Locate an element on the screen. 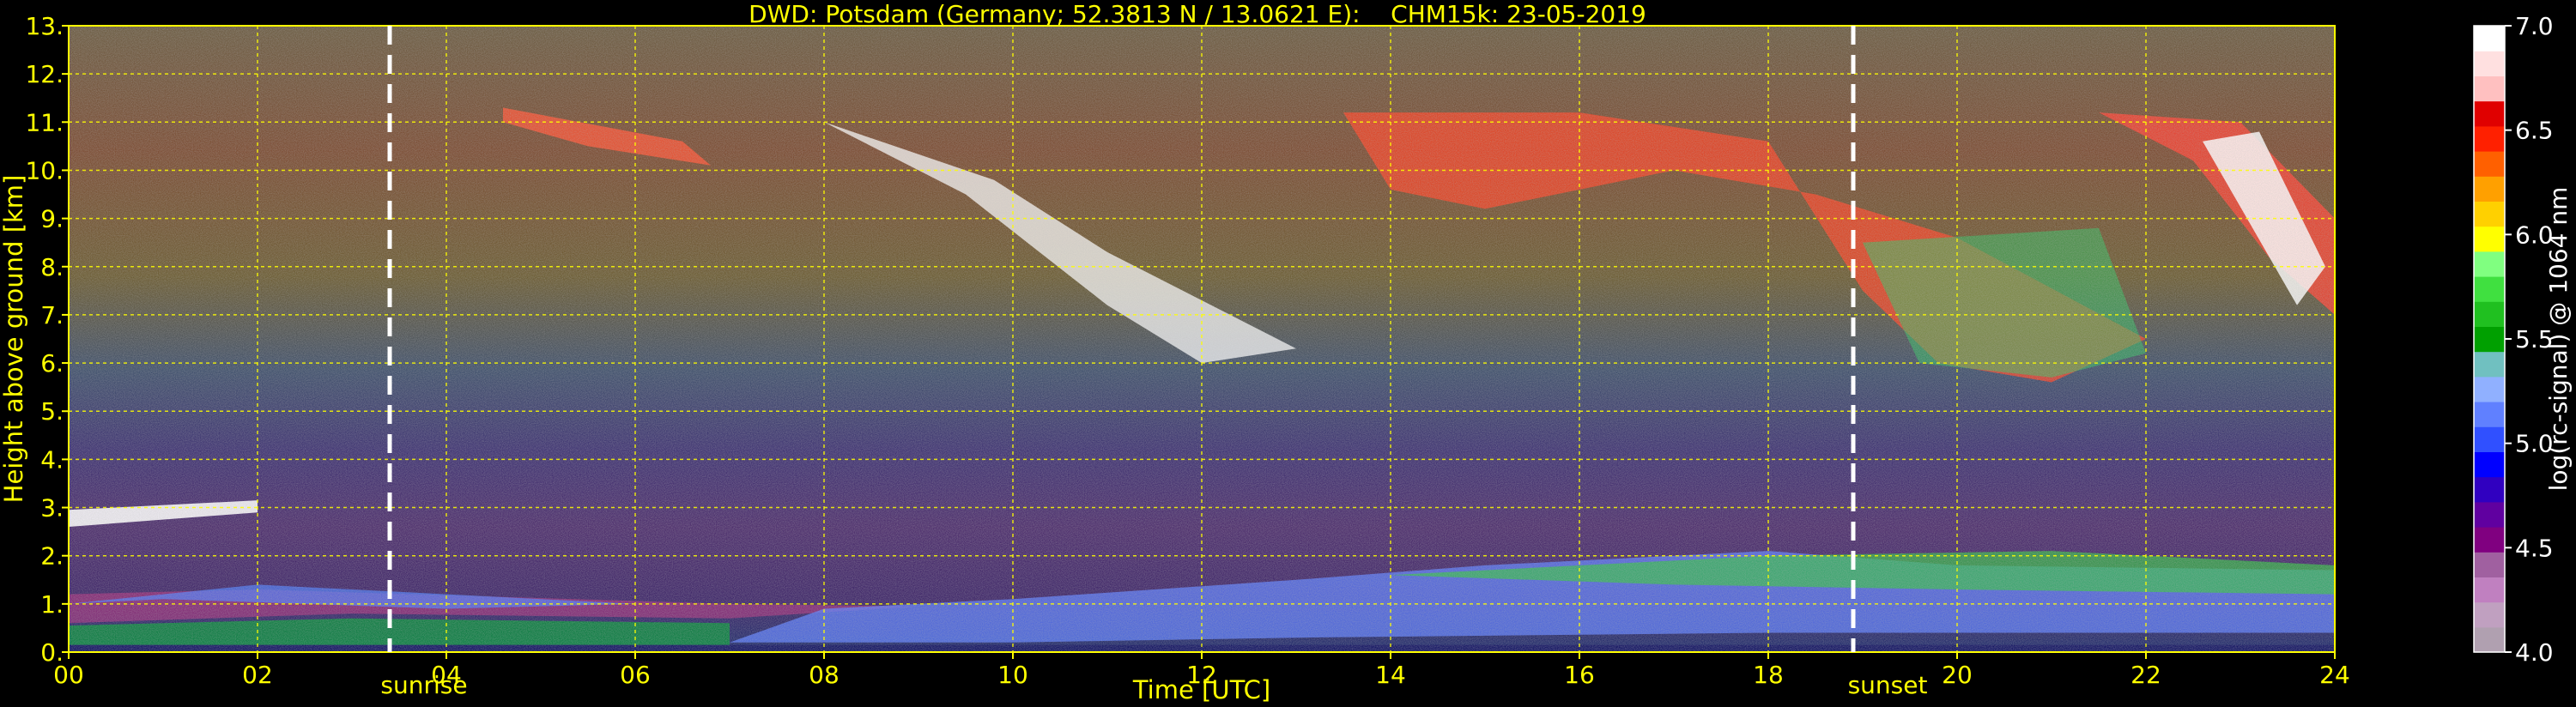  y-tick-label: 8. is located at coordinates (52, 267).